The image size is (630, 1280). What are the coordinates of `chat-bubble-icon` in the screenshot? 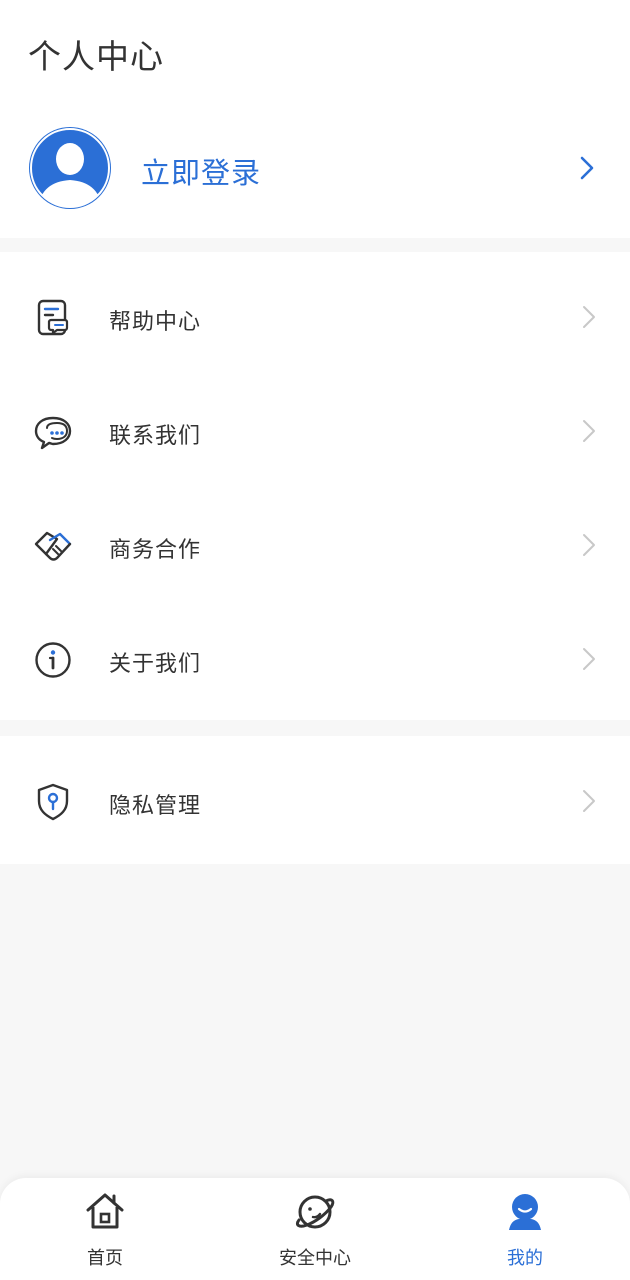 It's located at (53, 433).